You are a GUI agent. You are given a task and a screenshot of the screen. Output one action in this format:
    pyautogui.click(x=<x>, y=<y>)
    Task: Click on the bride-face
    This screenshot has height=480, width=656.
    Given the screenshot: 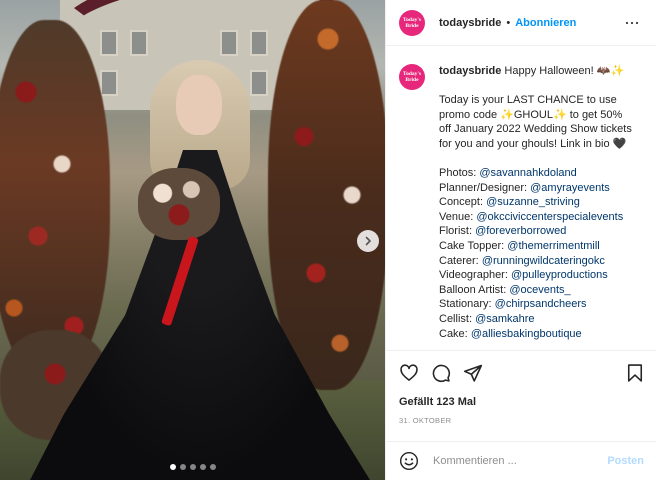 What is the action you would take?
    pyautogui.click(x=199, y=105)
    